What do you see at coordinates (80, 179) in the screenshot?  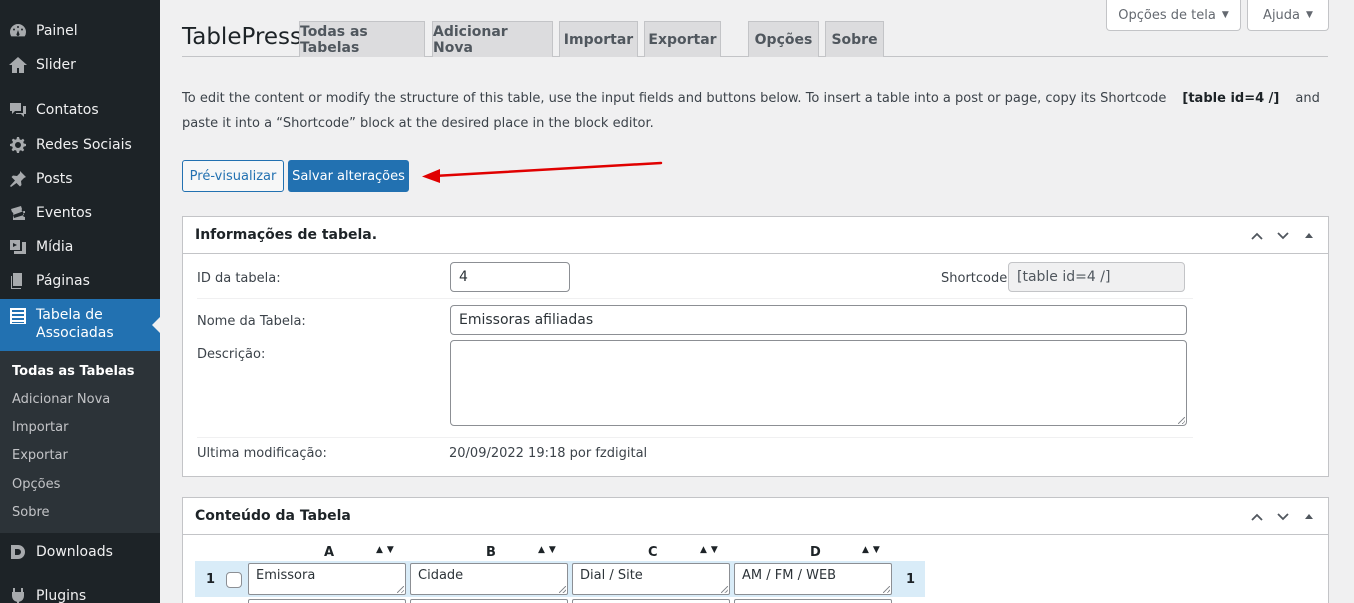 I see `sidebar-item-posts: Posts` at bounding box center [80, 179].